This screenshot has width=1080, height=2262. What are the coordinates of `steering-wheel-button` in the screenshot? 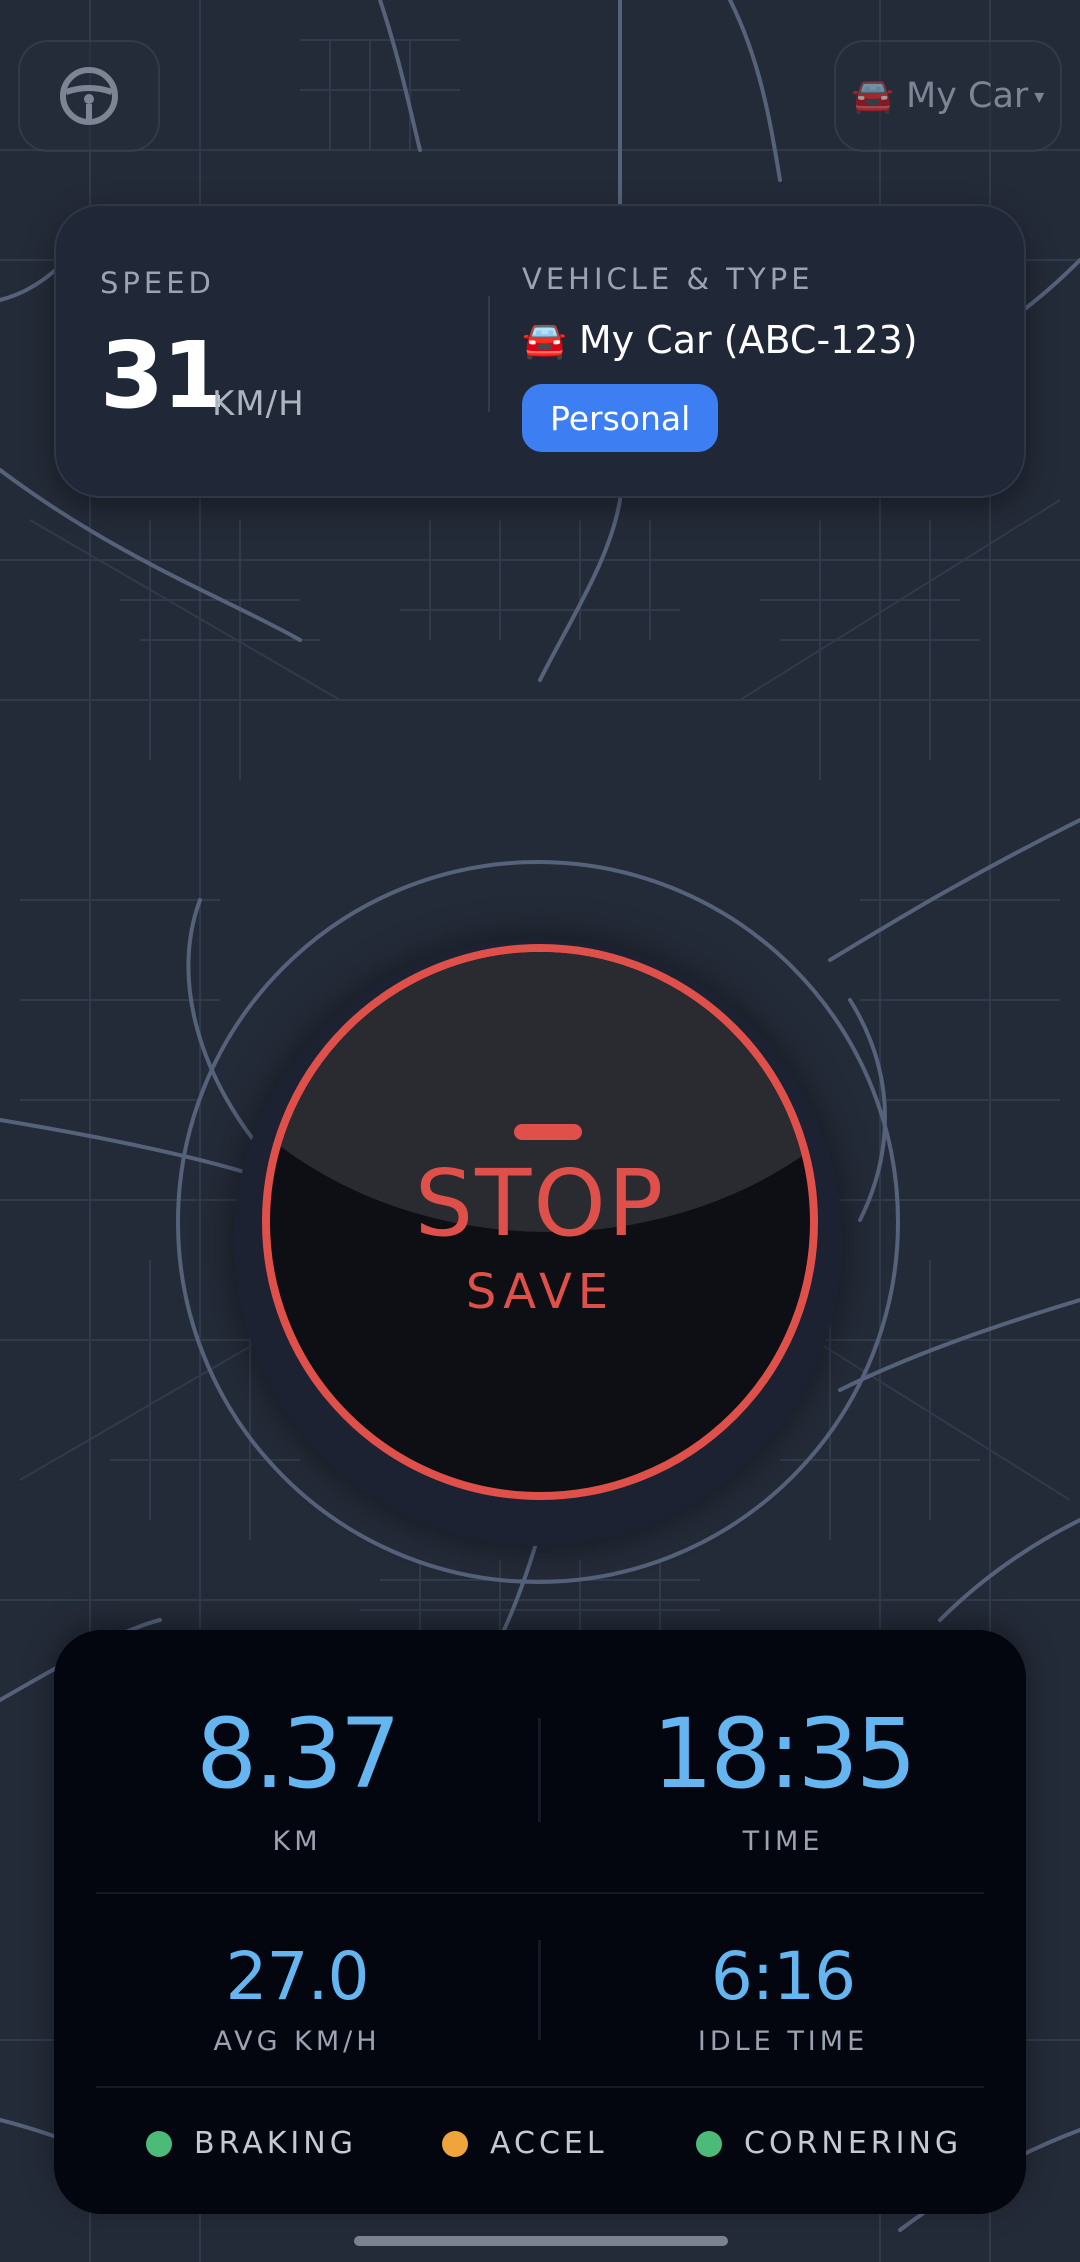 It's located at (89, 96).